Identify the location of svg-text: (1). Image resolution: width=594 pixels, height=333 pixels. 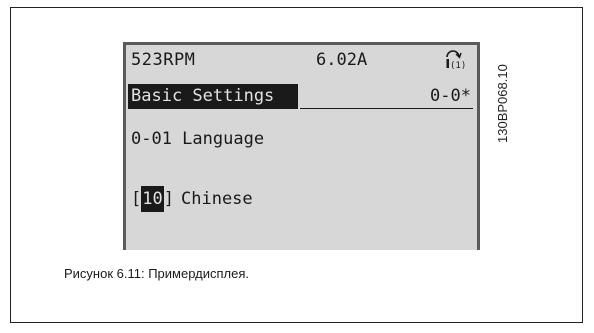
(457, 66).